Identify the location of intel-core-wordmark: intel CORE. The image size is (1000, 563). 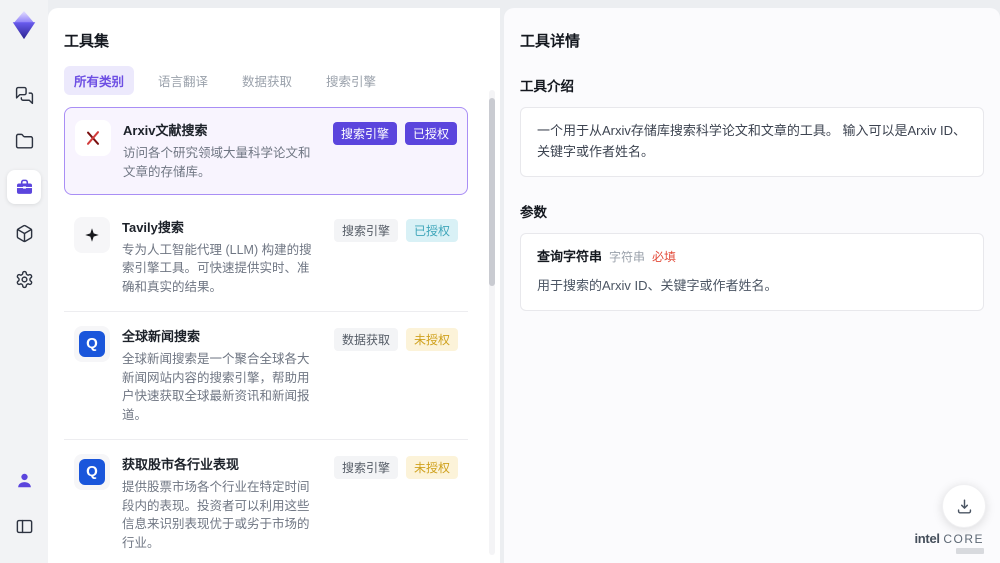
(949, 538).